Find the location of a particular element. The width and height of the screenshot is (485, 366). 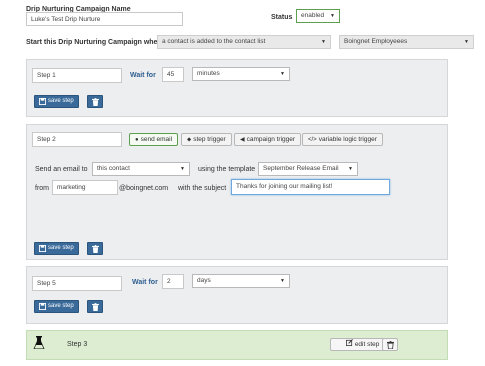

template-select: September Release Email ▼ is located at coordinates (308, 169).